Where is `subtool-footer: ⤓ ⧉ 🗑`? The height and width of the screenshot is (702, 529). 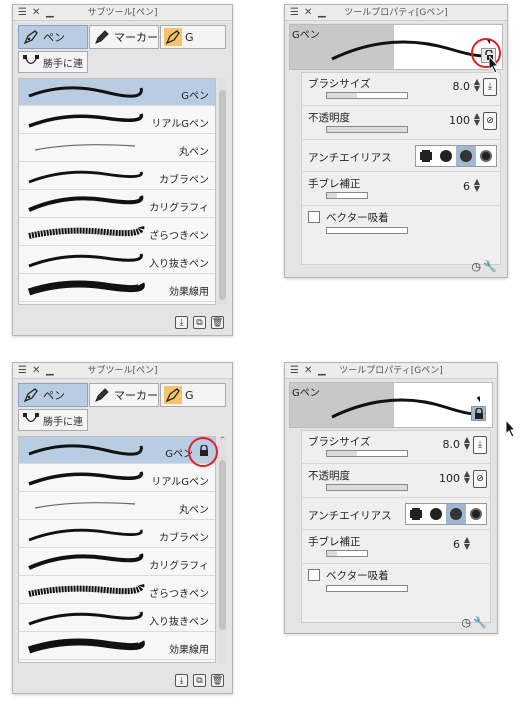 subtool-footer: ⤓ ⧉ 🗑 is located at coordinates (199, 322).